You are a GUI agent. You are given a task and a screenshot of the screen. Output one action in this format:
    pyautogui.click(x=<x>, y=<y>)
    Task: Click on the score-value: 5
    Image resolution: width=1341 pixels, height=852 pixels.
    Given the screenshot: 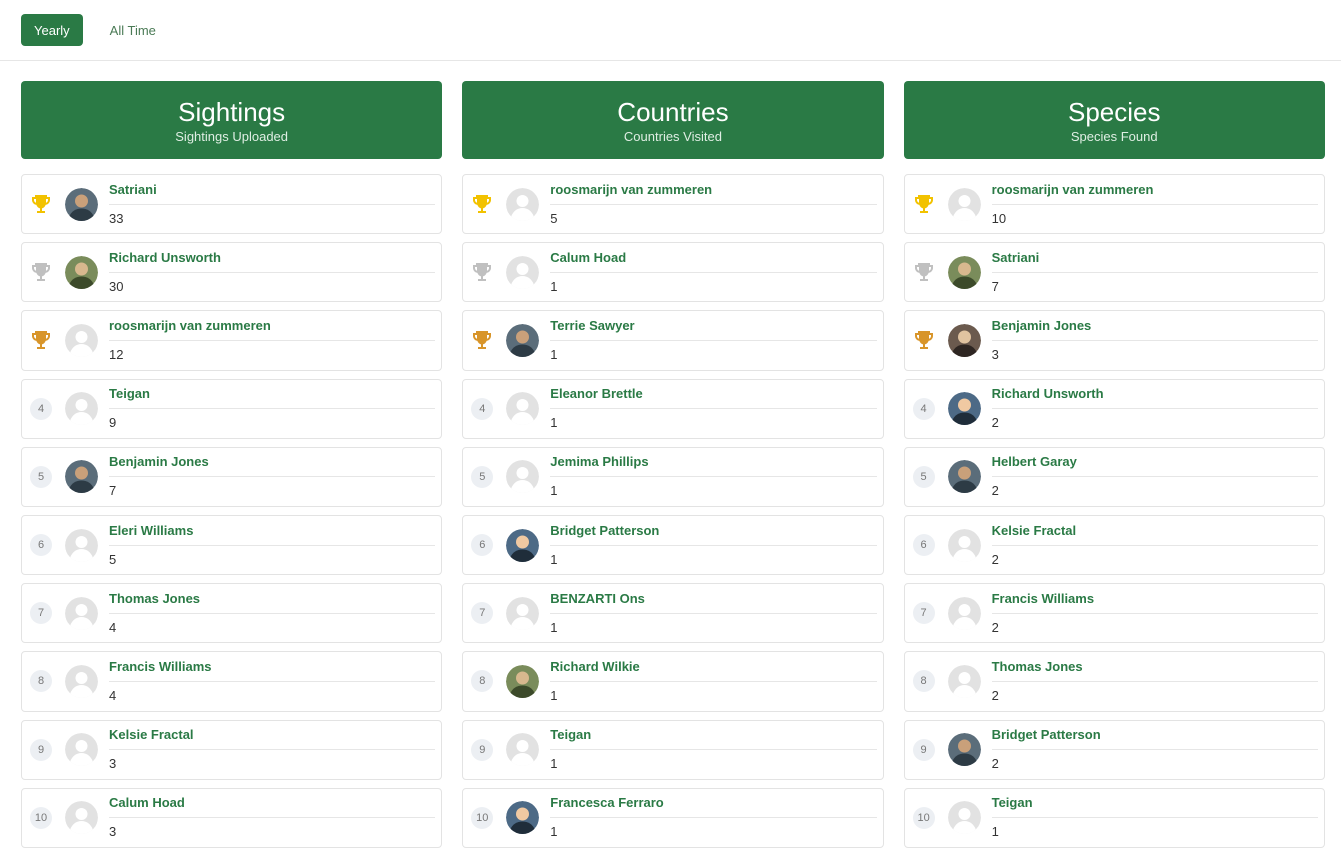 What is the action you would take?
    pyautogui.click(x=554, y=218)
    